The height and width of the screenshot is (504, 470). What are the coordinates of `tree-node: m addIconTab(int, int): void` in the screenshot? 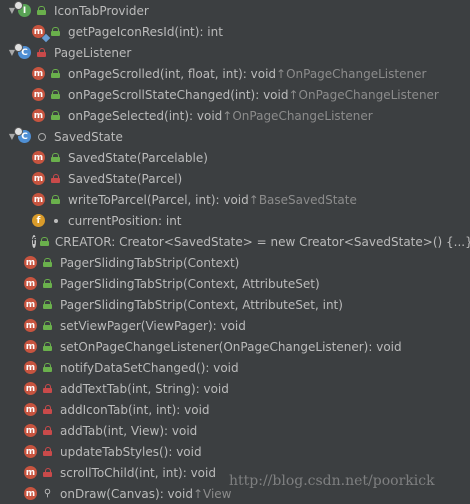 It's located at (235, 409).